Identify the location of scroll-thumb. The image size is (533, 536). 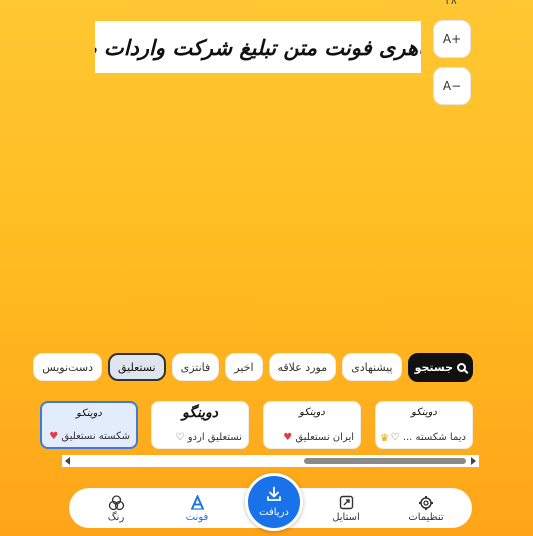
(385, 461).